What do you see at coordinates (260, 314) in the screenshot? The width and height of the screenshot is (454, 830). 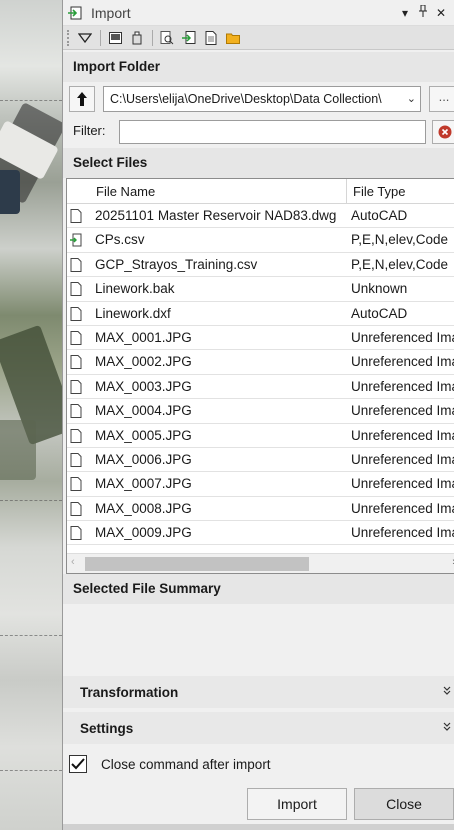 I see `file-row: Linework.dxf AutoCAD` at bounding box center [260, 314].